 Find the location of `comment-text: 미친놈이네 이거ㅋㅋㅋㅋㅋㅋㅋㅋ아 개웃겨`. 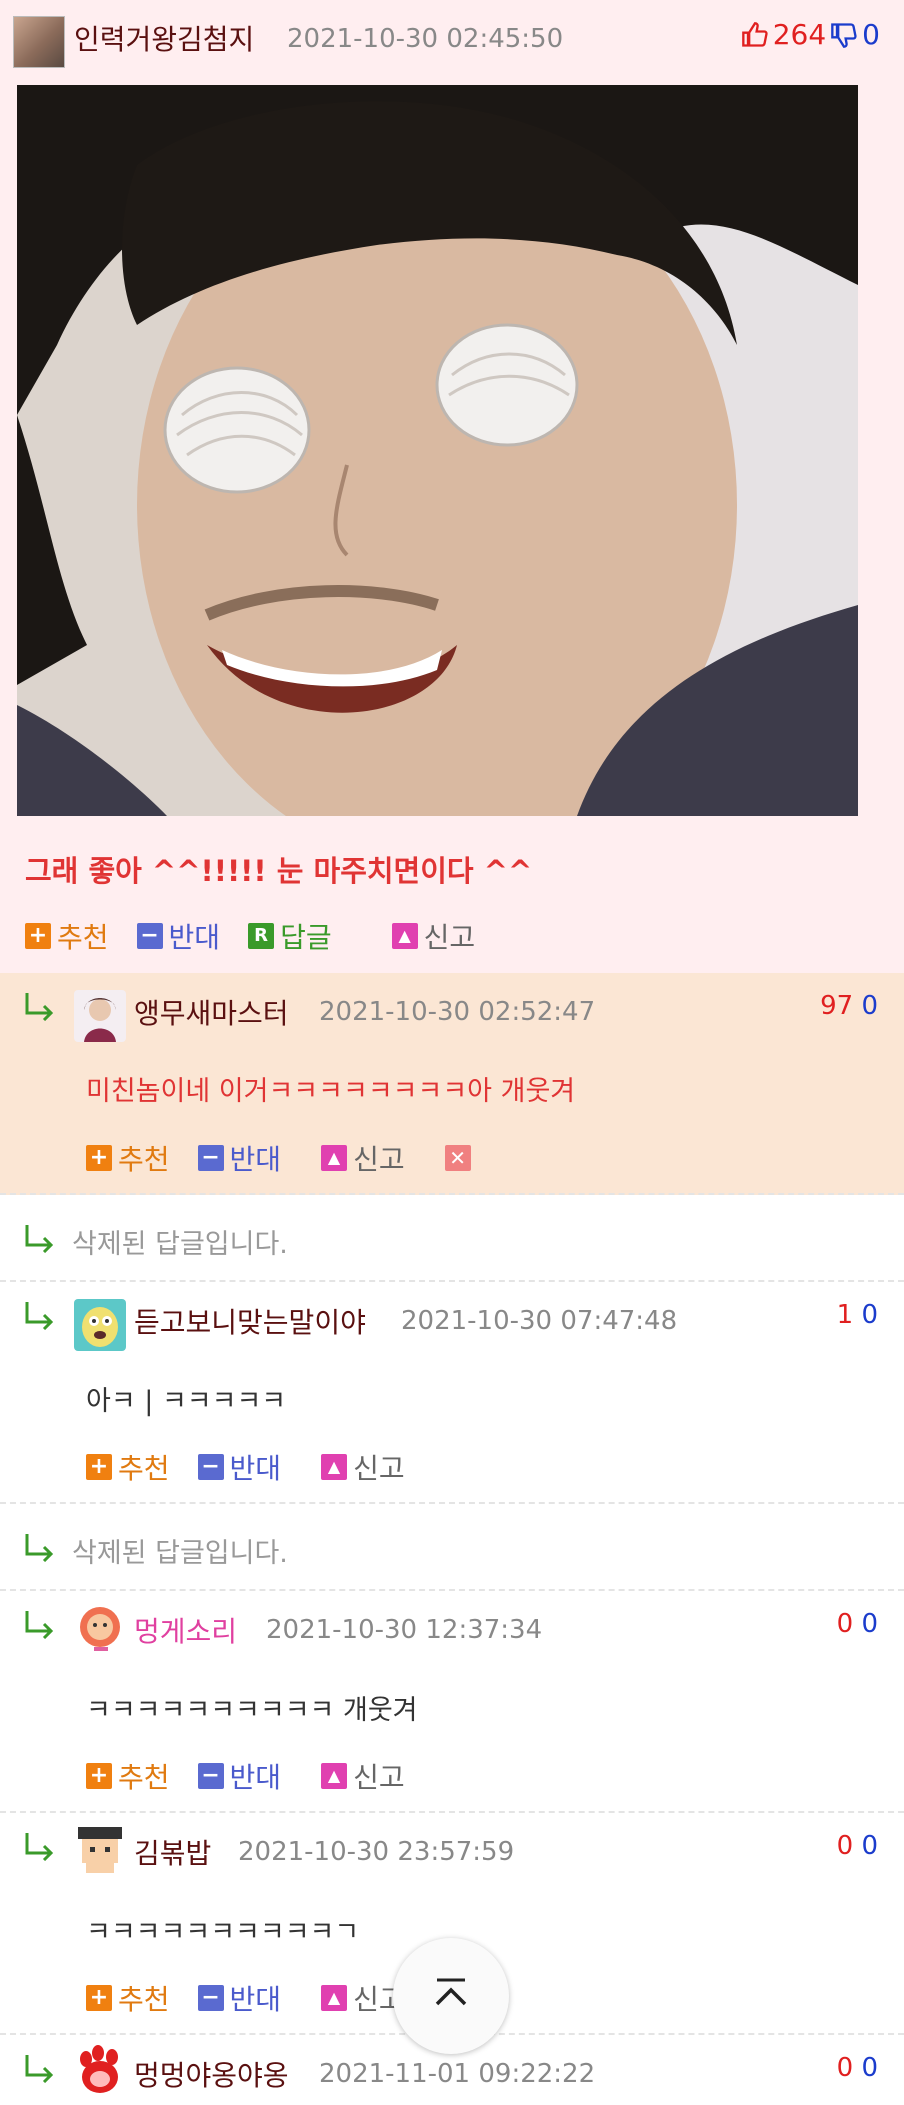

comment-text: 미친놈이네 이거ㅋㅋㅋㅋㅋㅋㅋㅋ아 개웃겨 is located at coordinates (331, 1091).